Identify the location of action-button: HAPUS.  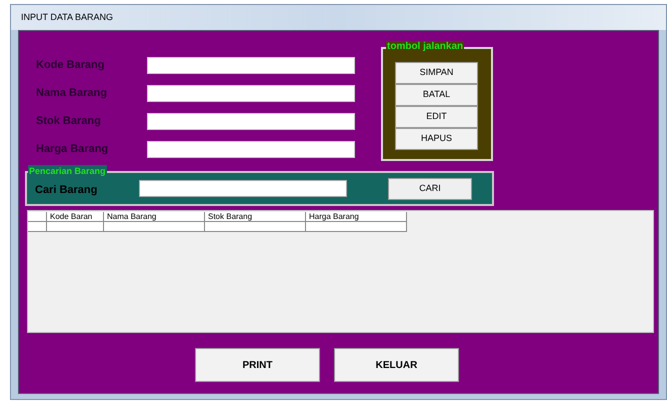
(436, 139).